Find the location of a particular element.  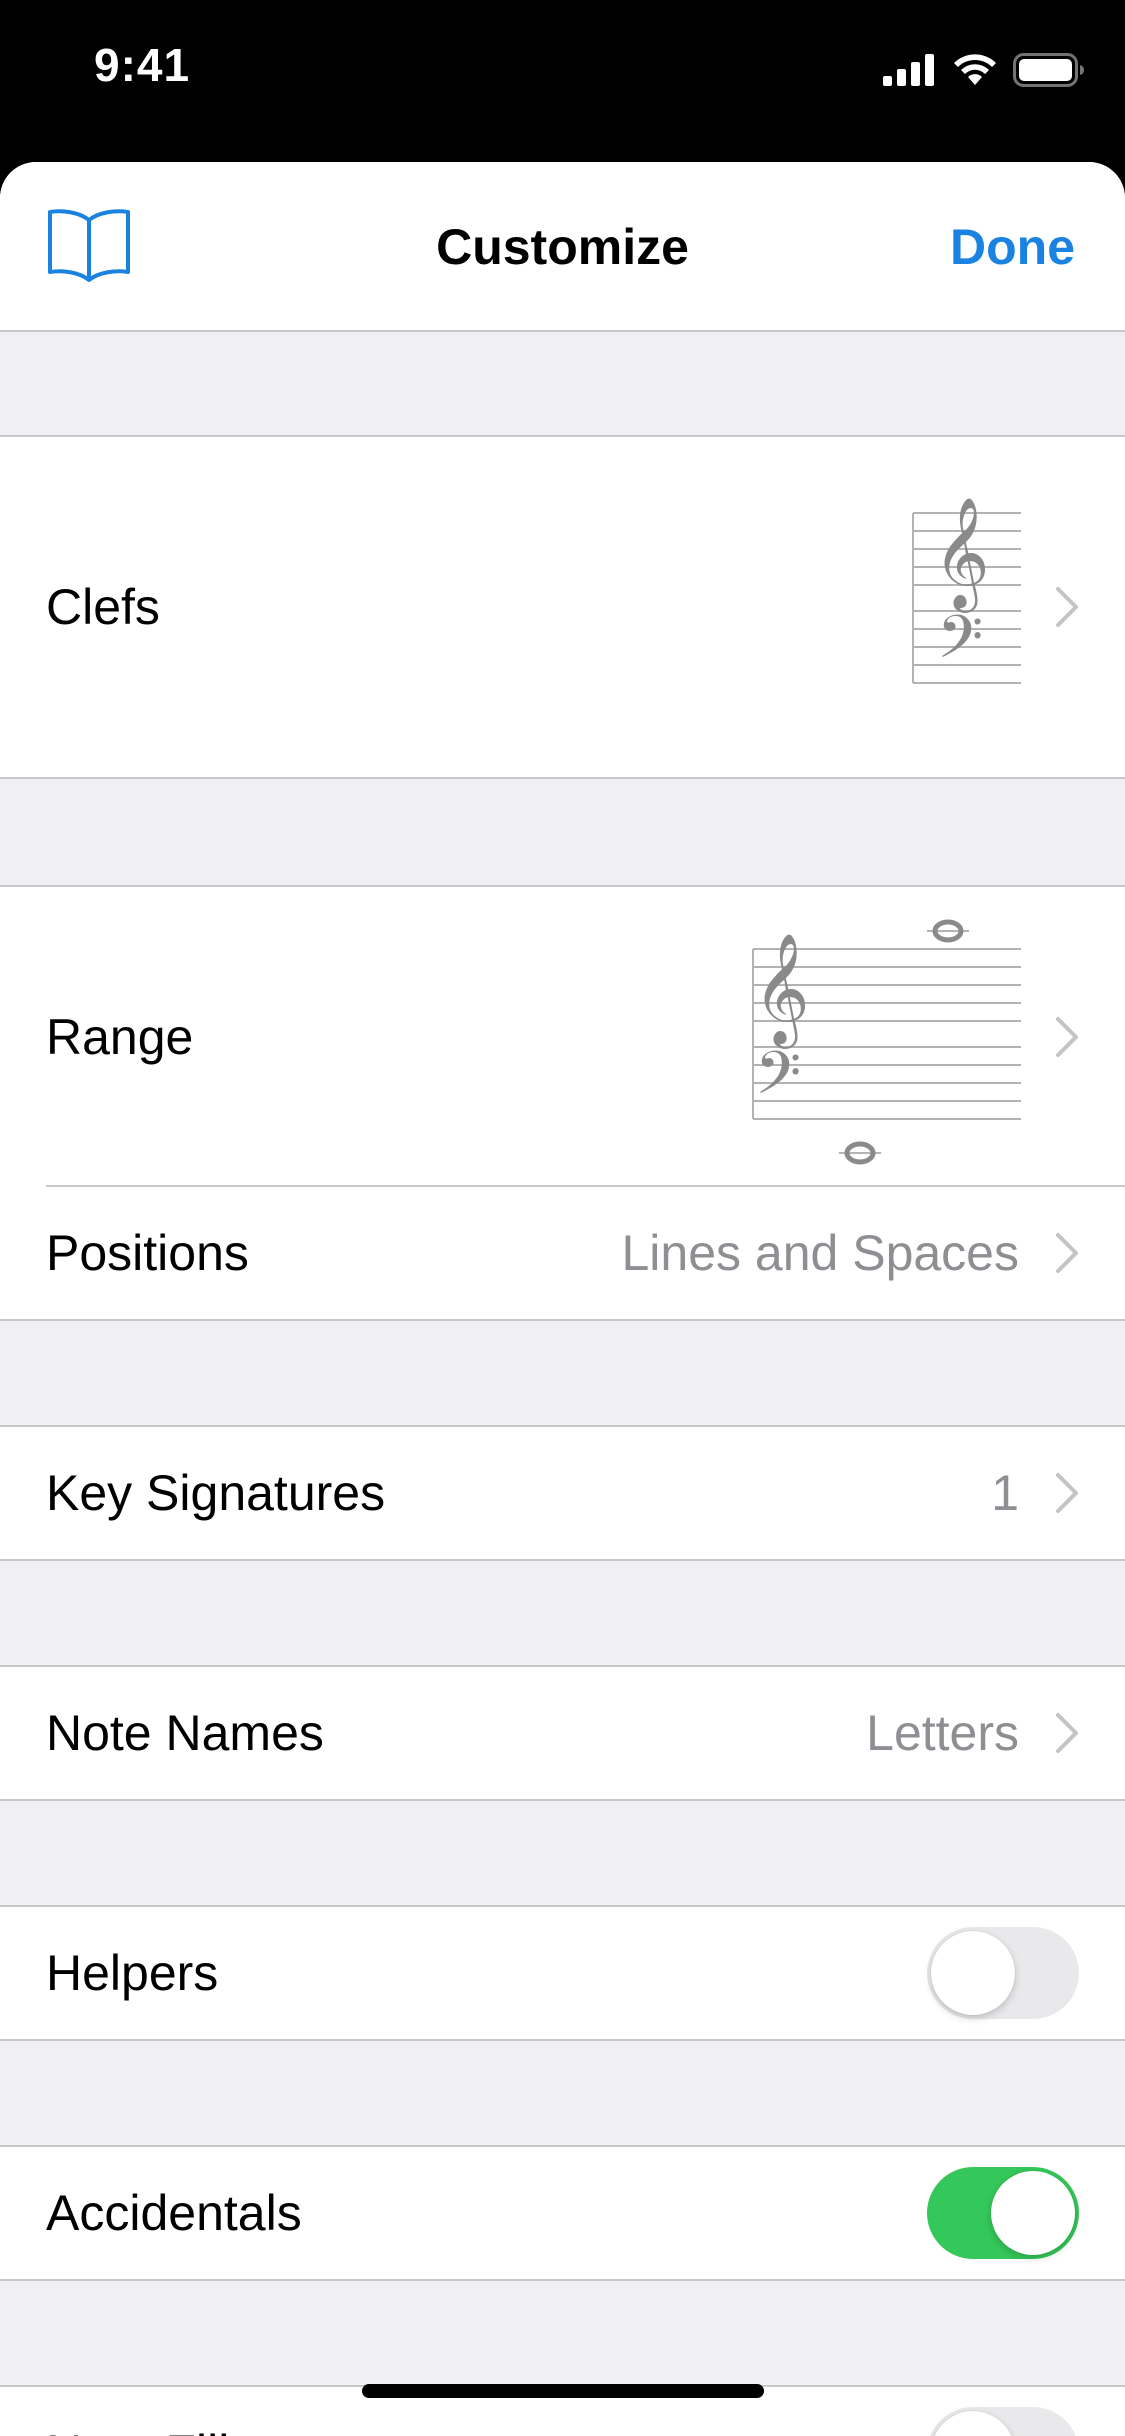

note-fills-toggle is located at coordinates (1003, 2421).